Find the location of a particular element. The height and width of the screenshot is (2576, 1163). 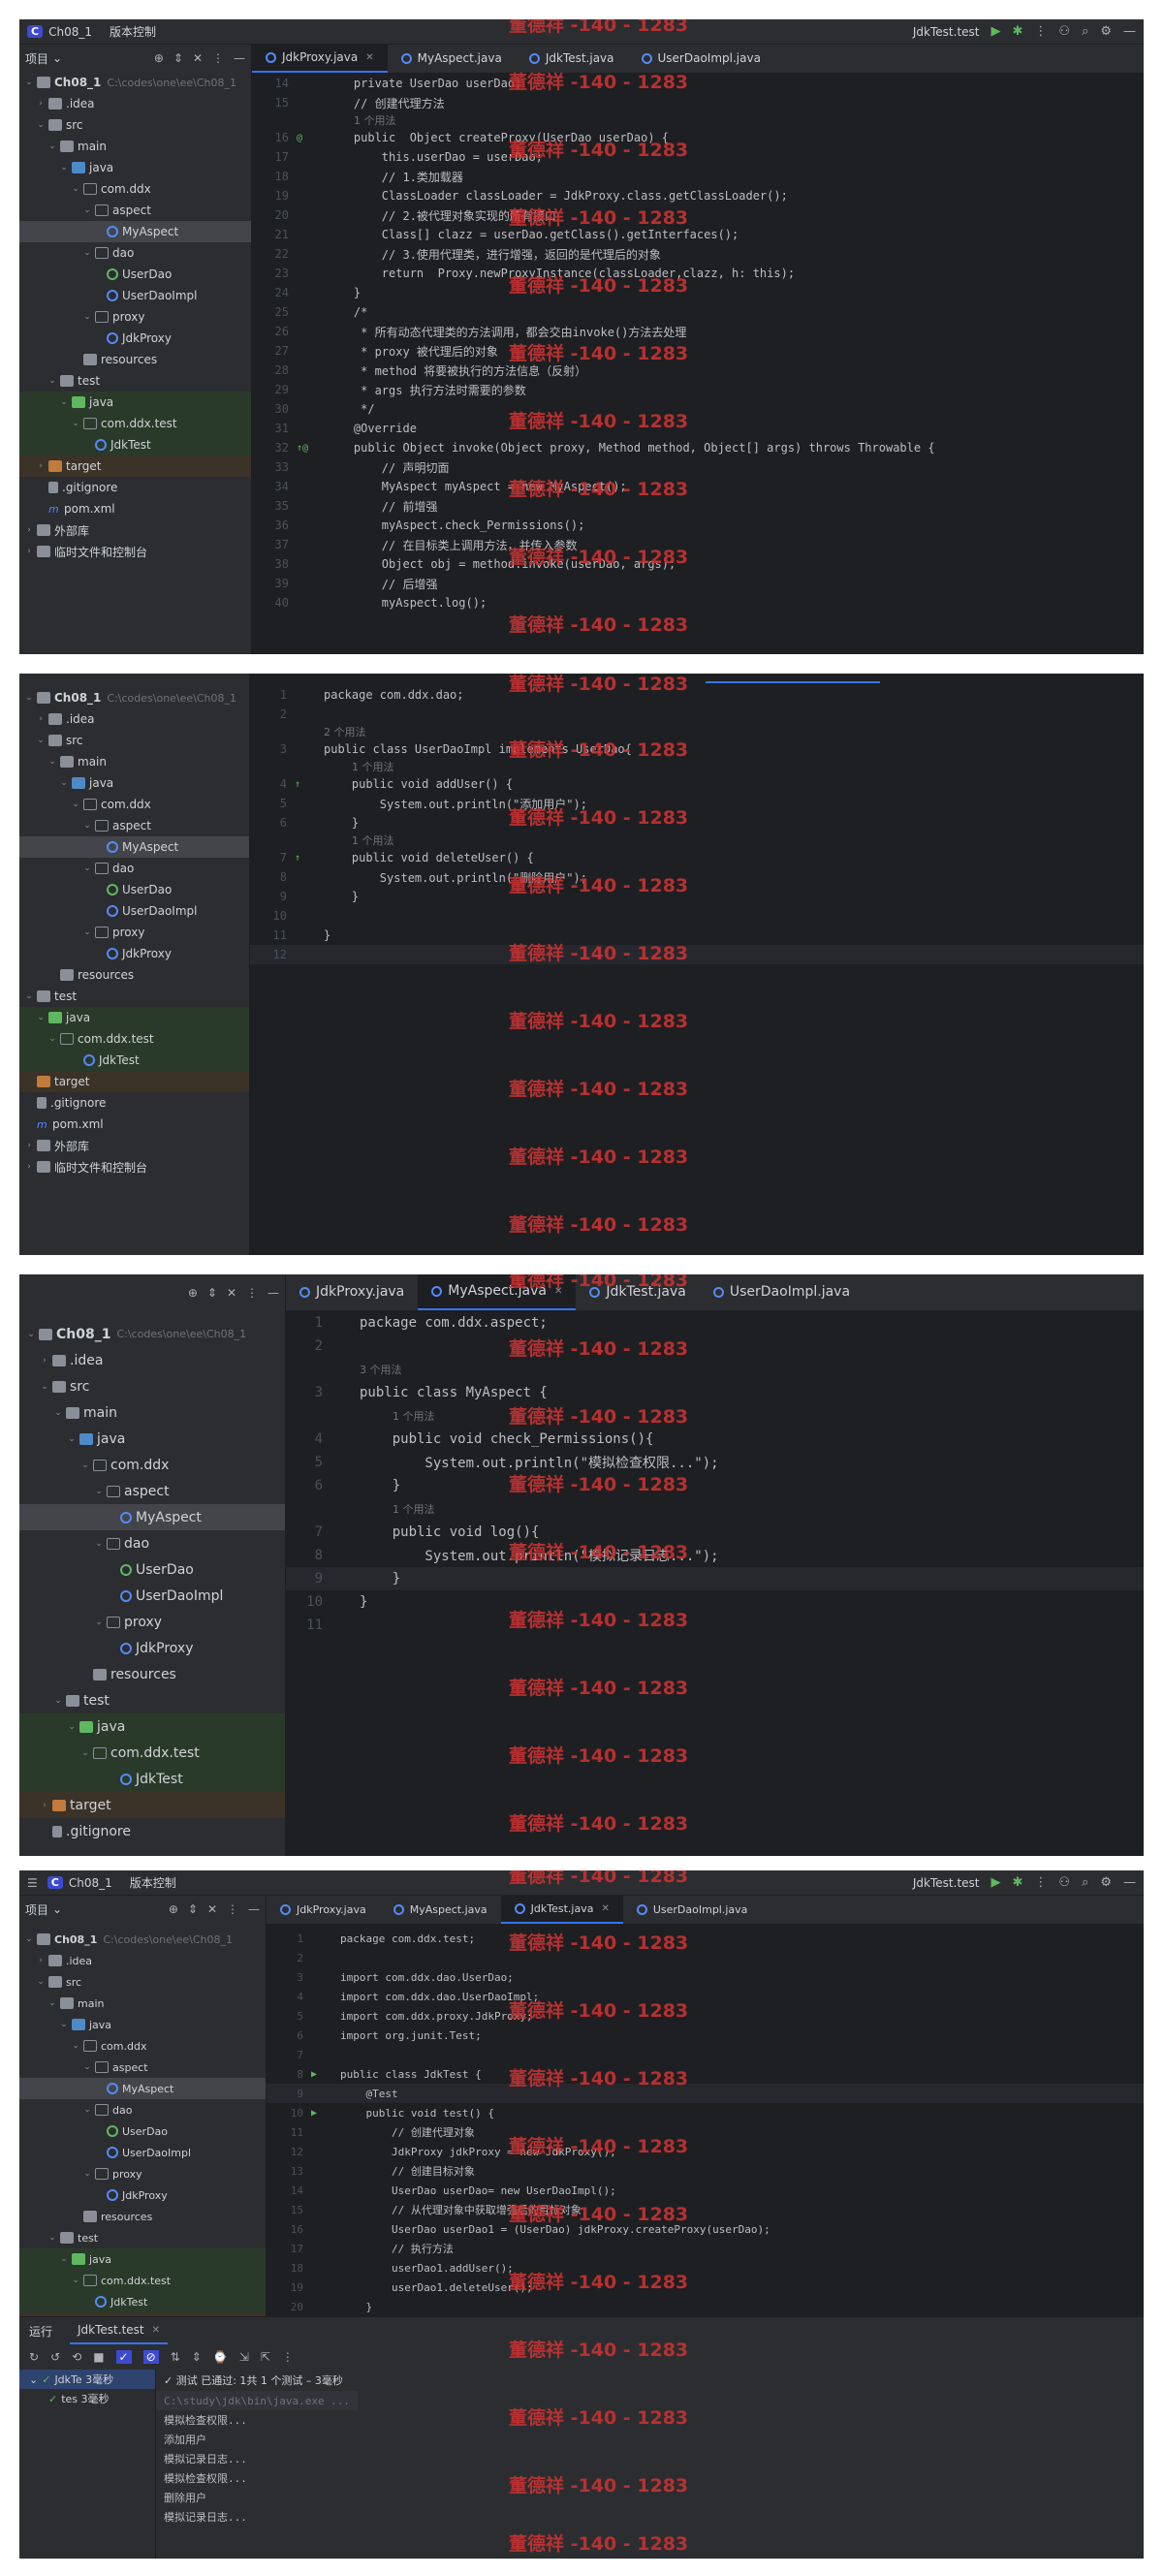

tab-myaspect: MyAspect.java is located at coordinates (440, 1910).